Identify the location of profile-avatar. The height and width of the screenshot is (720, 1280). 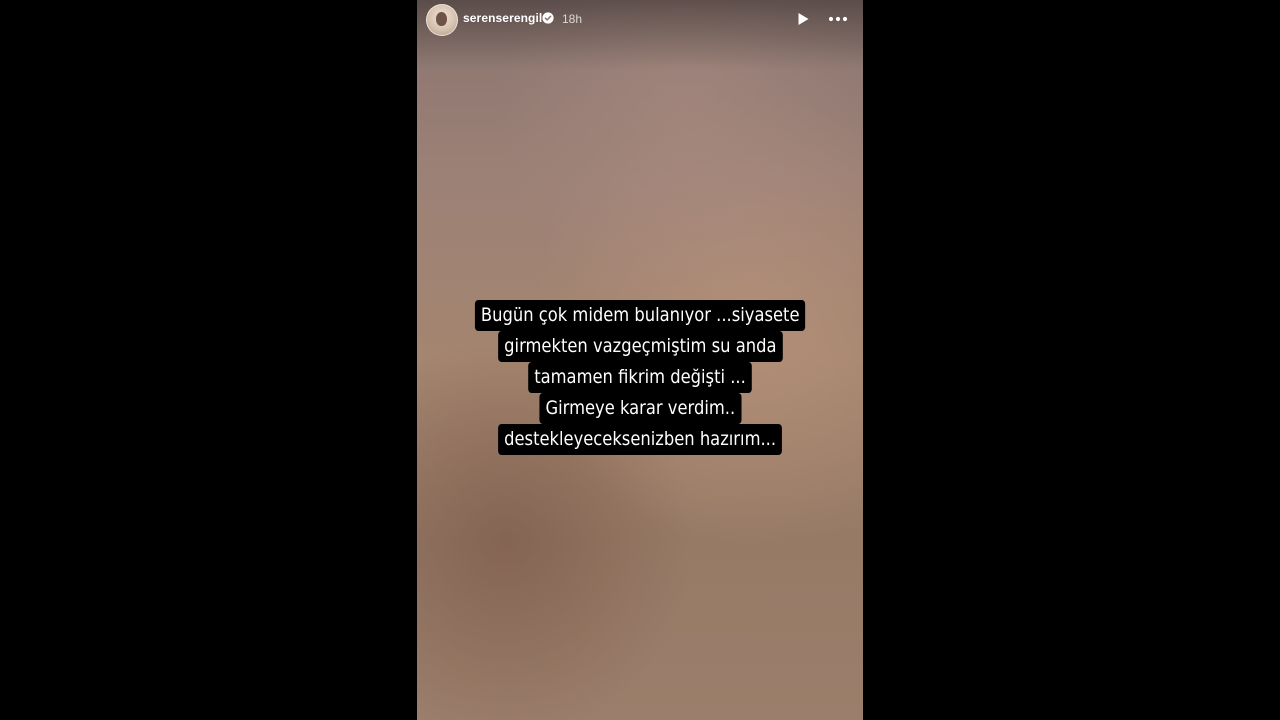
(442, 20).